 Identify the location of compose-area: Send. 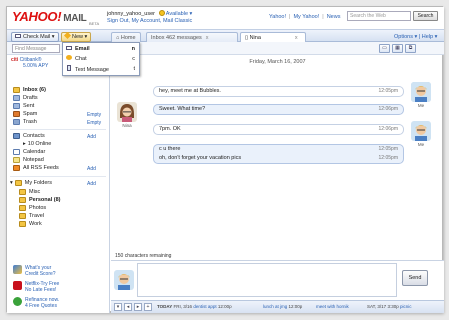
(277, 280).